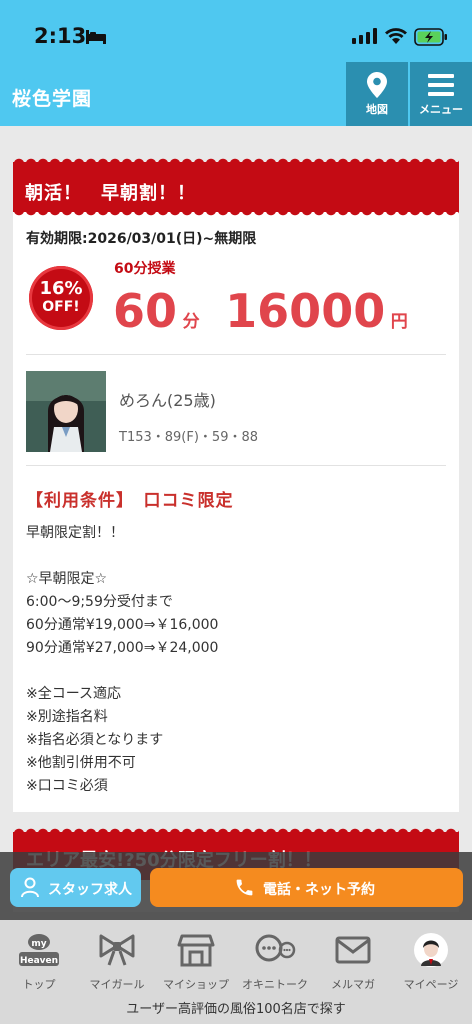  What do you see at coordinates (353, 950) in the screenshot?
I see `mail-icon` at bounding box center [353, 950].